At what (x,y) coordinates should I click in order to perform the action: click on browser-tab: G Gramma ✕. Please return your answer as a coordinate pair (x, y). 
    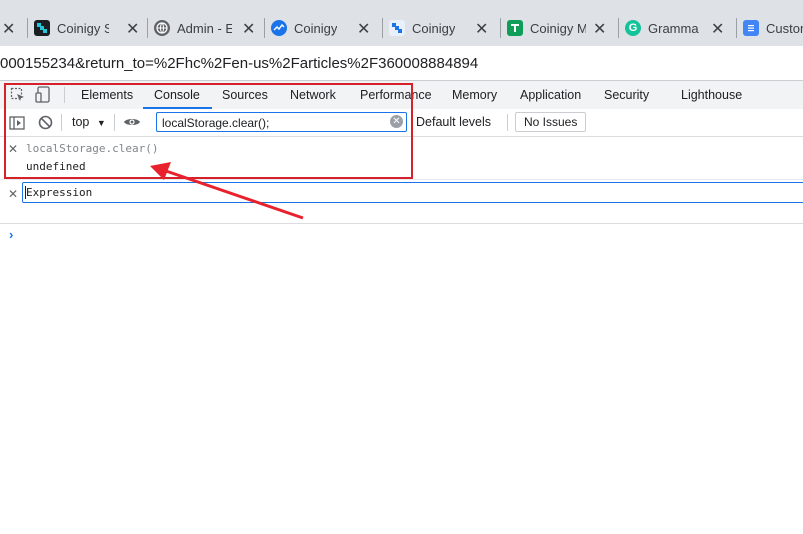
    Looking at the image, I should click on (673, 28).